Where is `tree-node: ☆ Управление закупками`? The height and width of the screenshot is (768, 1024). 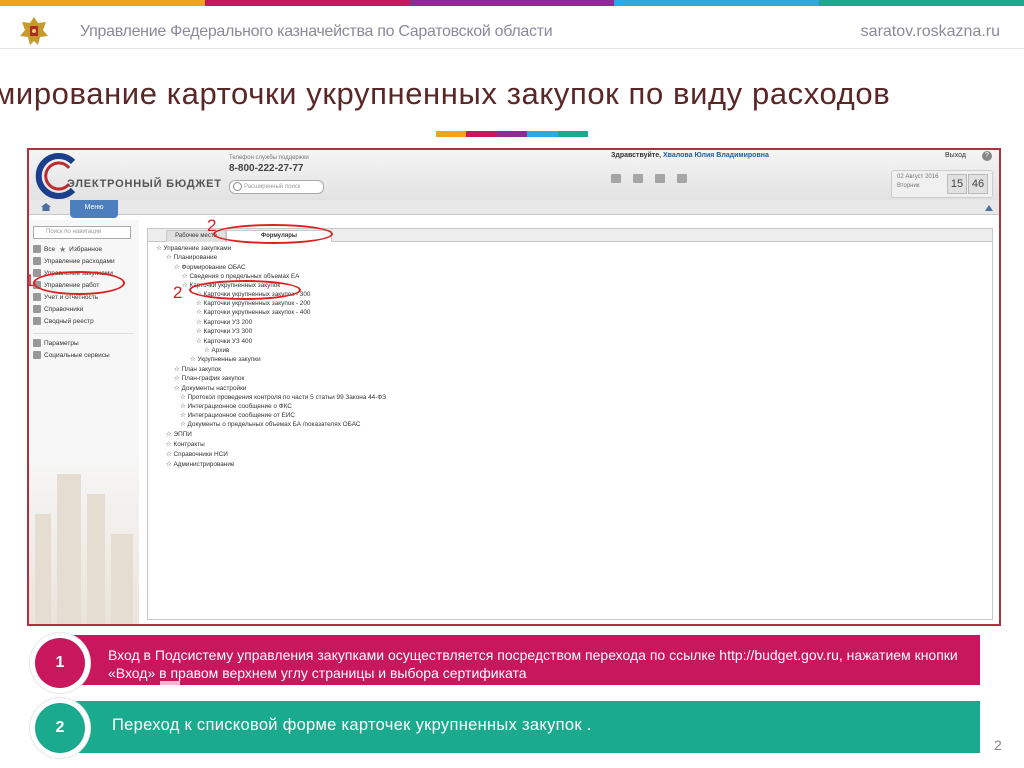
tree-node: ☆ Управление закупками is located at coordinates (193, 249).